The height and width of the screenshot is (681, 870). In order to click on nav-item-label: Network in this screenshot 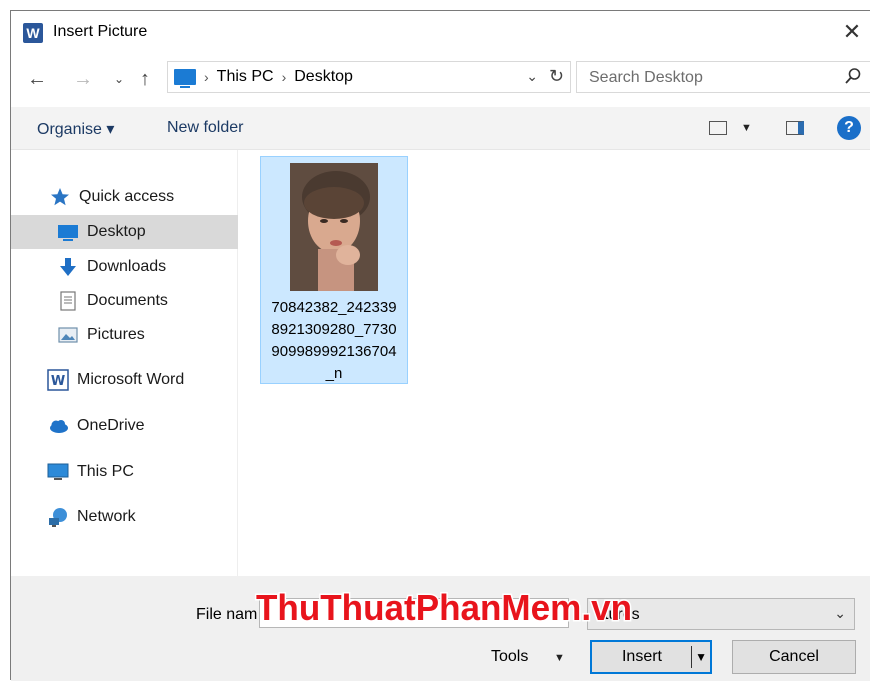, I will do `click(106, 516)`.